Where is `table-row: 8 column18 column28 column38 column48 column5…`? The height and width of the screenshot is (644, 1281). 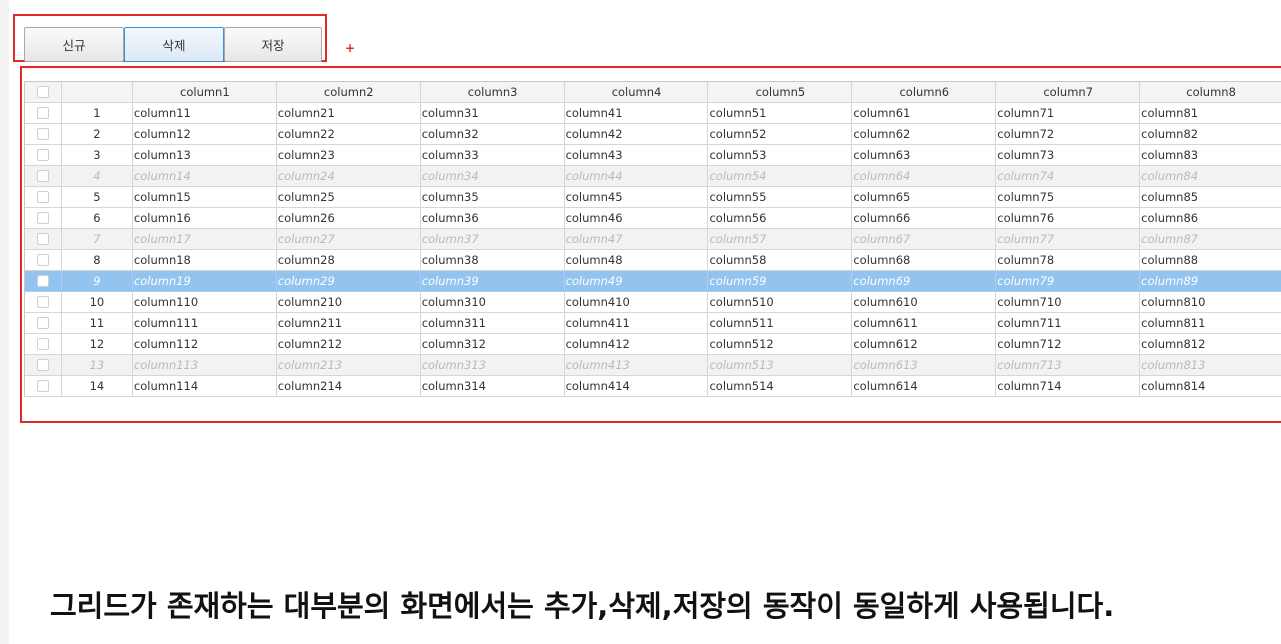
table-row: 8 column18 column28 column38 column48 column5… is located at coordinates (653, 260).